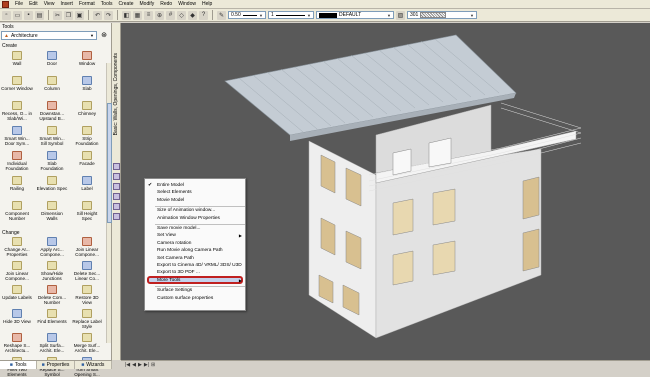 This screenshot has width=650, height=377. I want to click on tool-label: Label, so click(87, 183).